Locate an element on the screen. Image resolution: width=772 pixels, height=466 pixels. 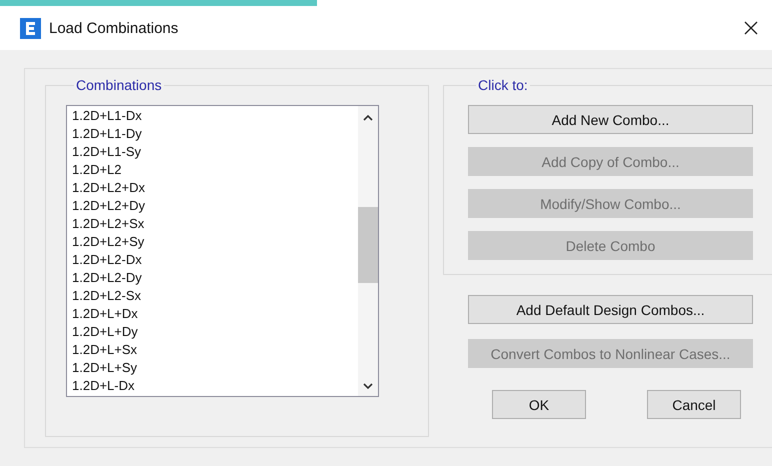
ok-button: OK is located at coordinates (539, 404).